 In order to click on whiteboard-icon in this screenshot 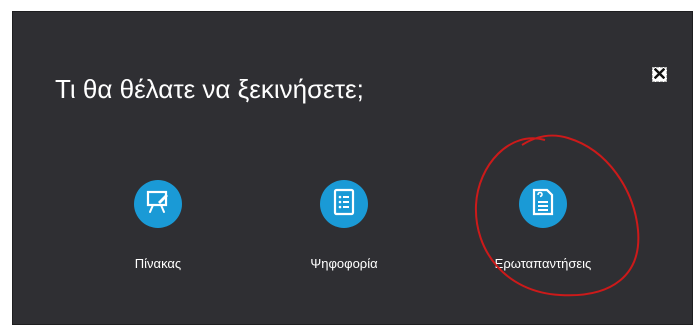, I will do `click(158, 204)`.